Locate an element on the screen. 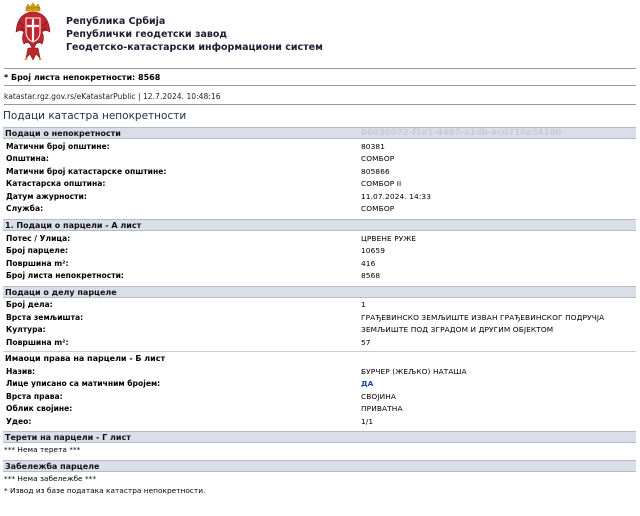  table-row: Површина m²: 57 is located at coordinates (319, 343).